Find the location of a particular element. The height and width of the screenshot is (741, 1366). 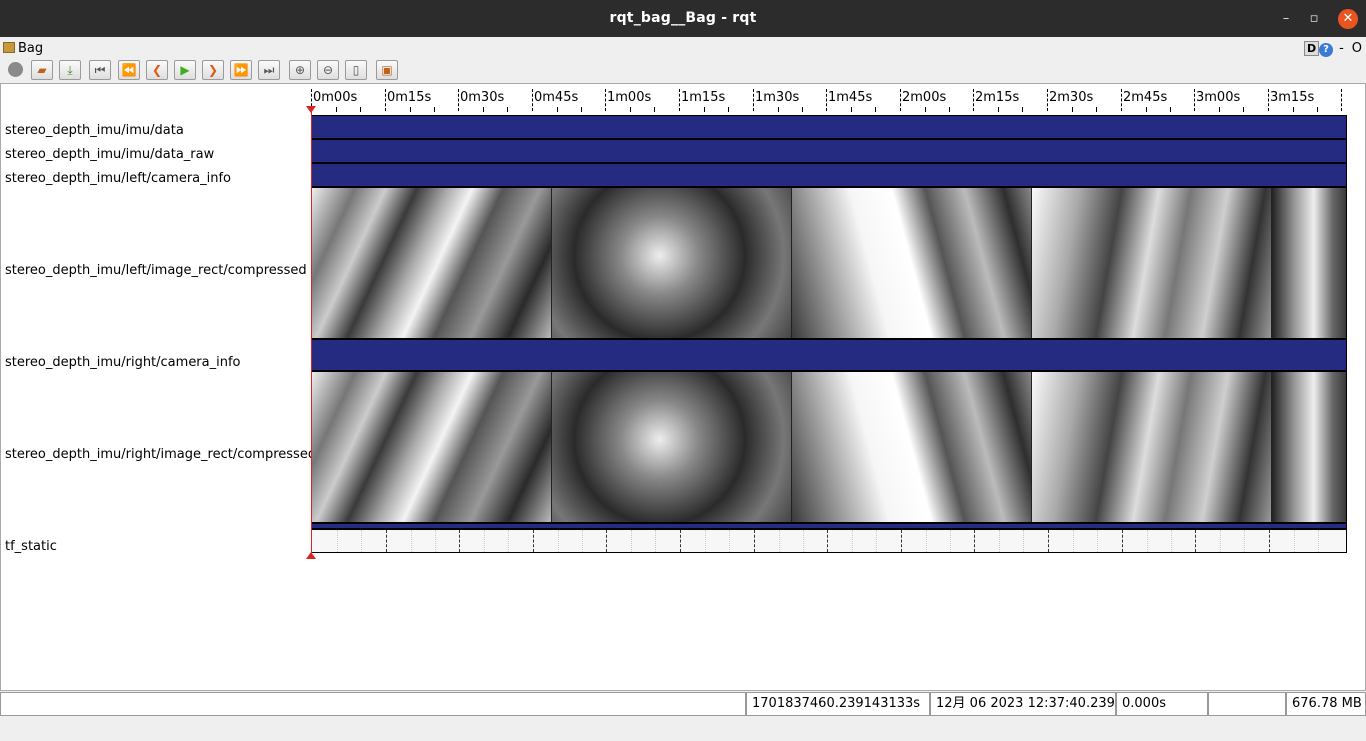

step-back-button: ❮ is located at coordinates (157, 70).